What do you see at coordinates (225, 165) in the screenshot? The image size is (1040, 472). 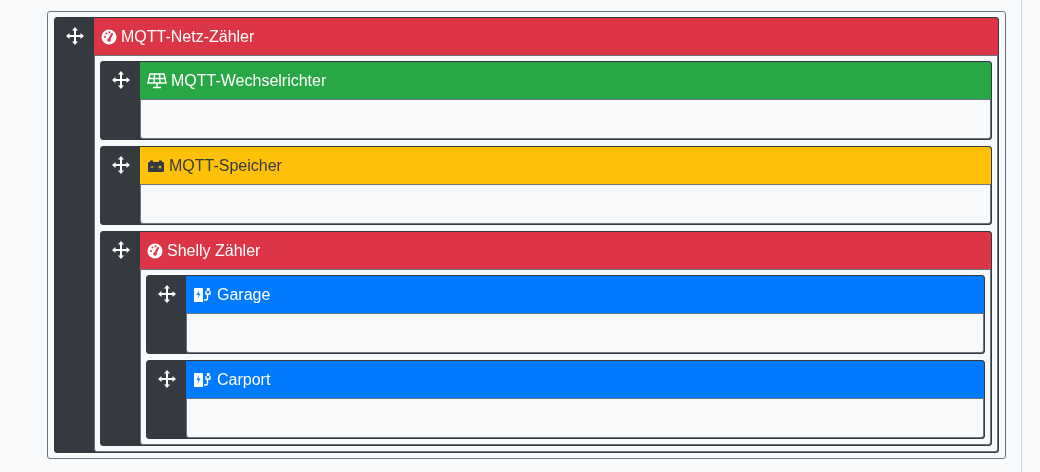 I see `node-title: MQTT-Speicher` at bounding box center [225, 165].